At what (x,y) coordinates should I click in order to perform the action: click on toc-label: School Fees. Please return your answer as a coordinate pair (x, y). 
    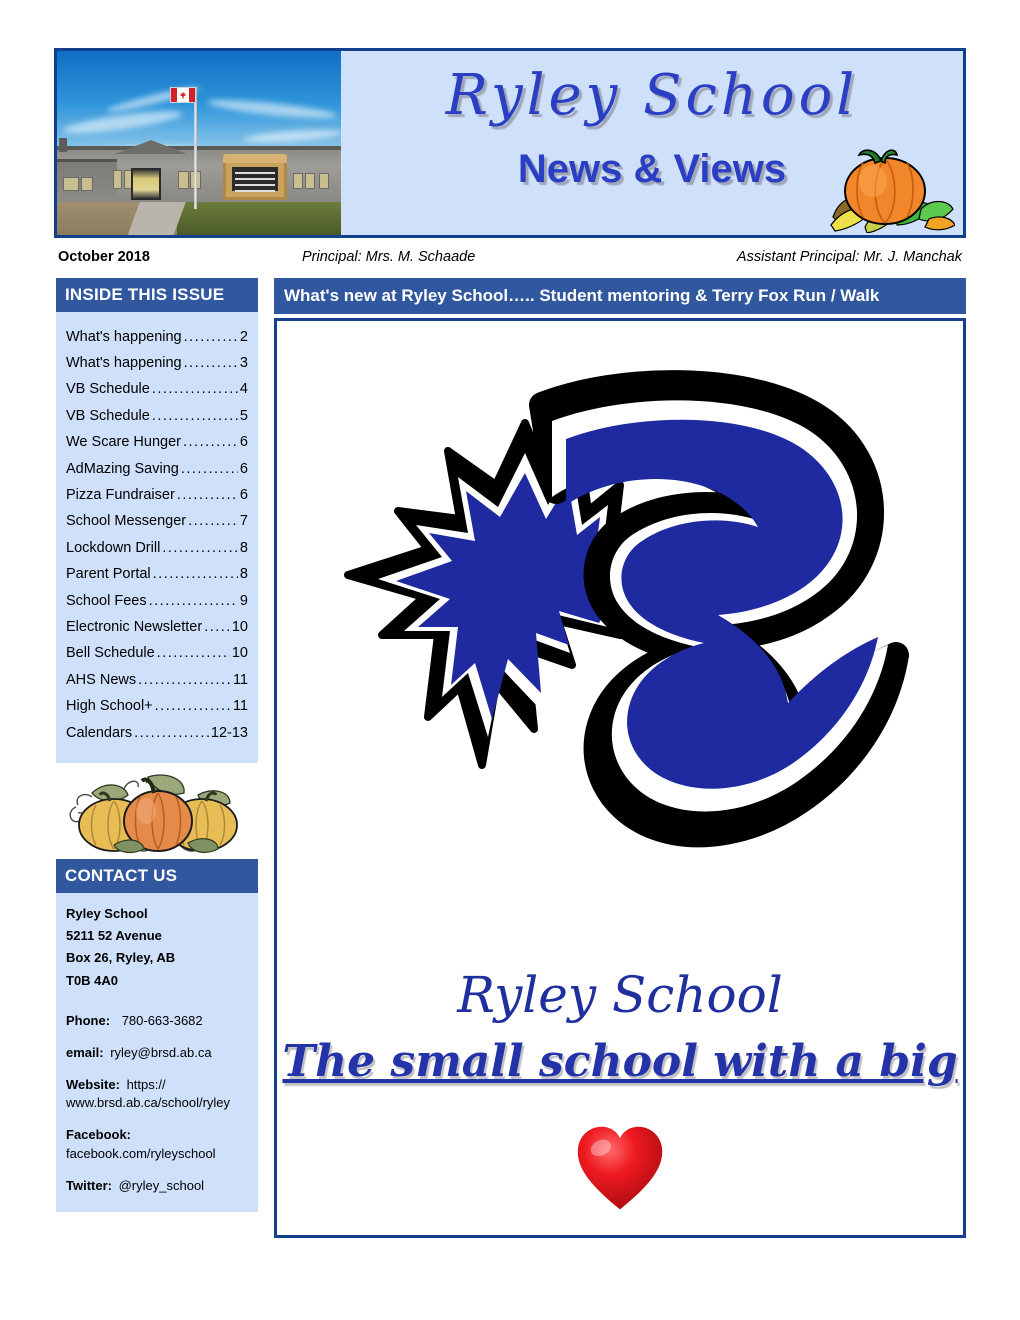
    Looking at the image, I should click on (106, 600).